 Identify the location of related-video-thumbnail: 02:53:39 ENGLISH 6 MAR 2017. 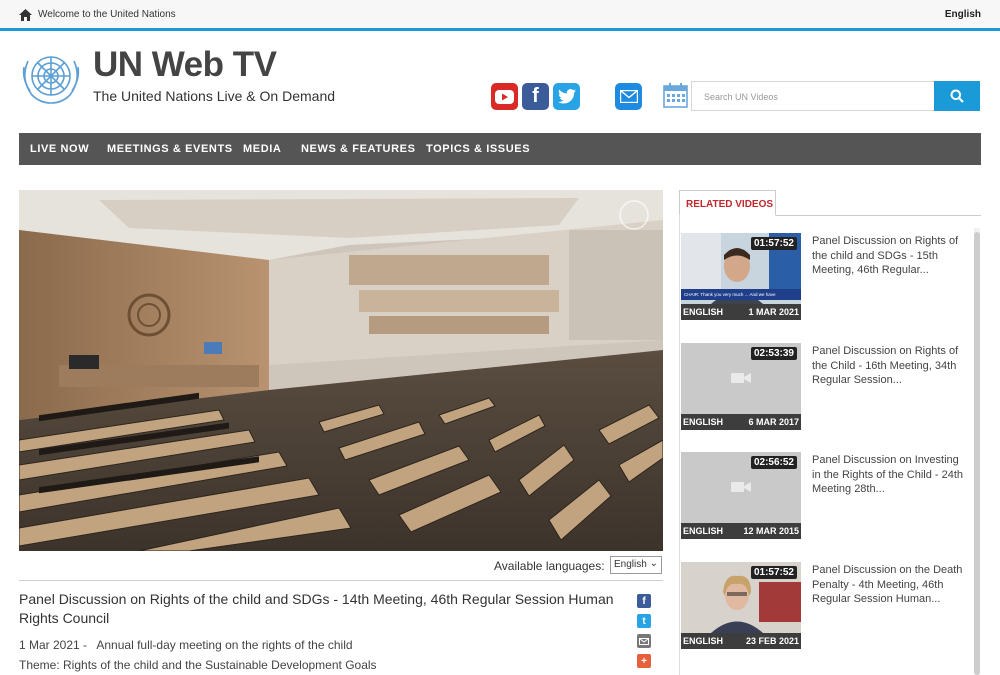
(741, 386).